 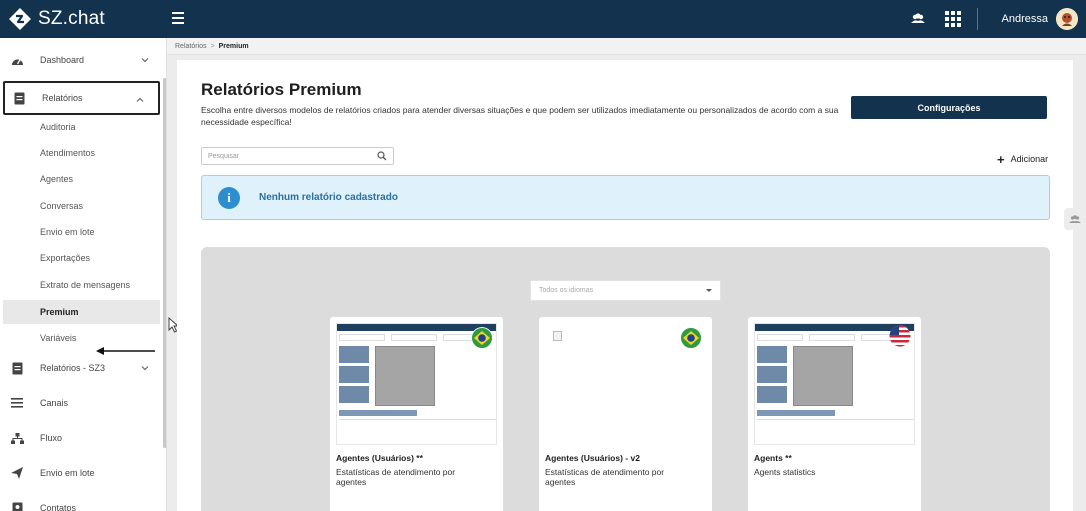 What do you see at coordinates (952, 19) in the screenshot?
I see `apps-grid-icon` at bounding box center [952, 19].